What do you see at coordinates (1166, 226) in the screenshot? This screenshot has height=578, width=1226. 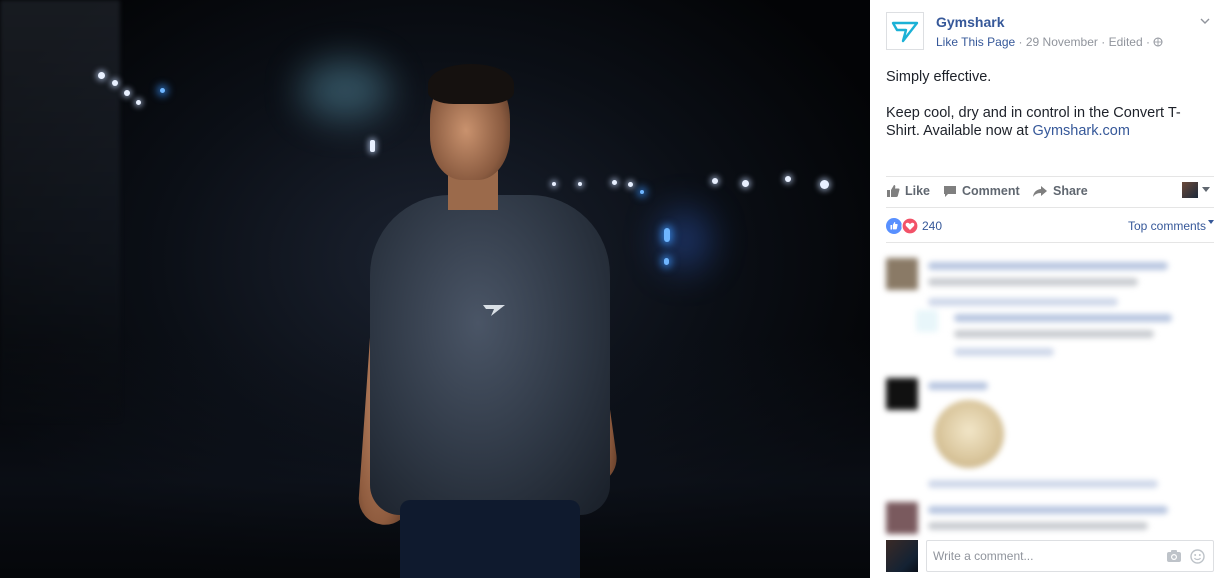 I see `comment-sort-label: Top comments` at bounding box center [1166, 226].